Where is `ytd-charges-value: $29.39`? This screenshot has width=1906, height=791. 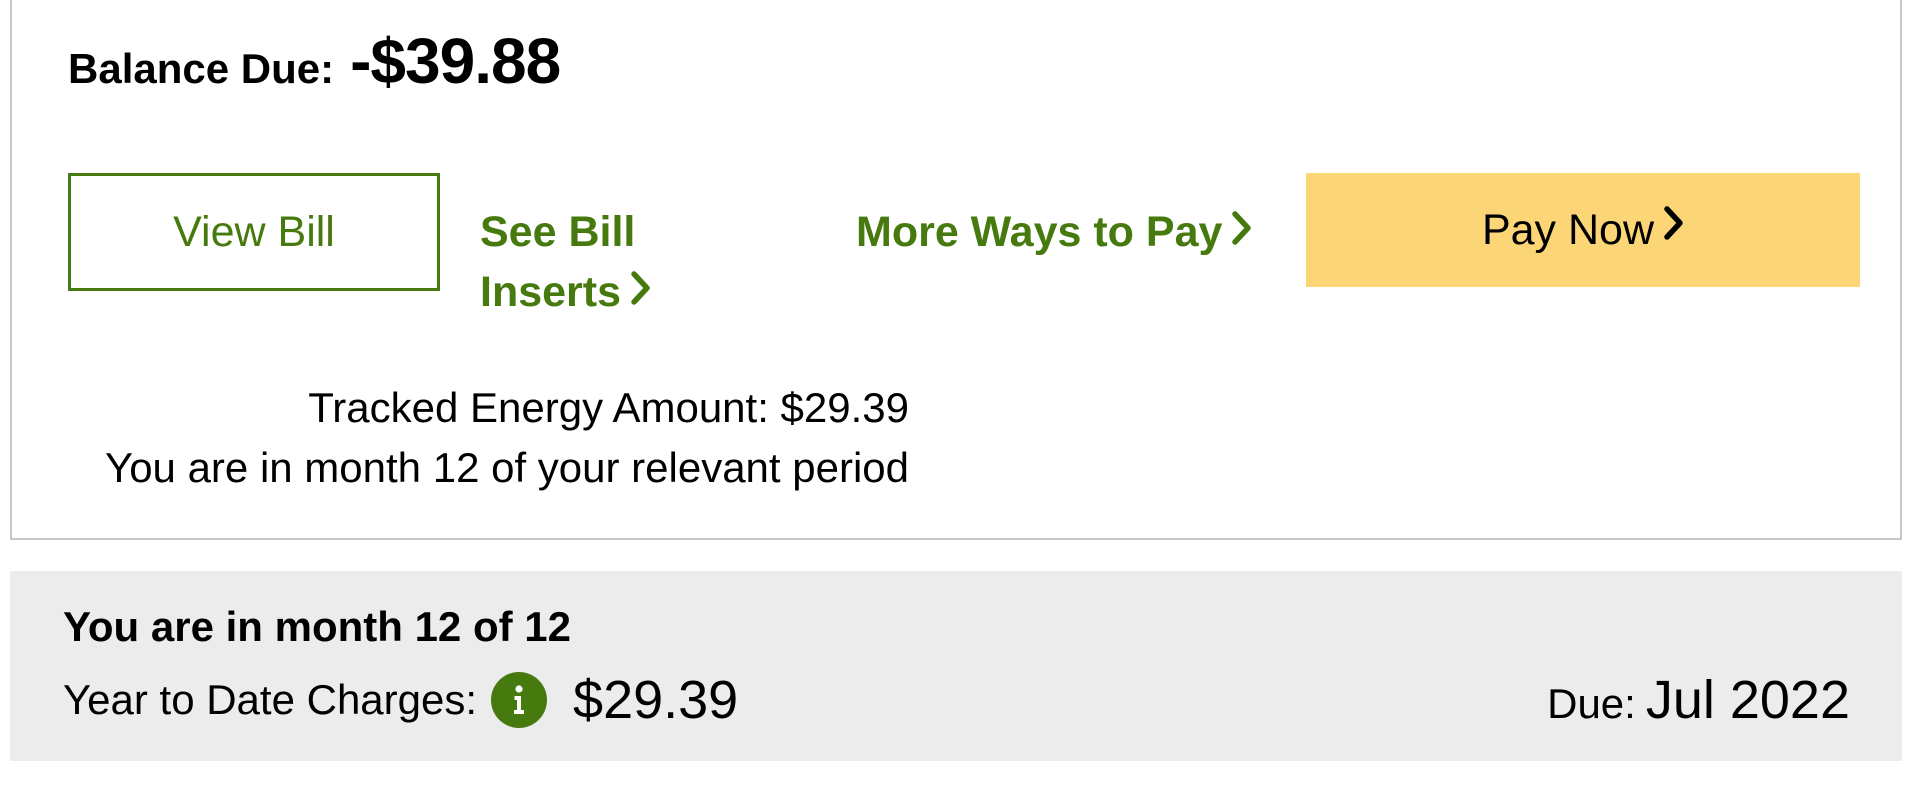
ytd-charges-value: $29.39 is located at coordinates (656, 700).